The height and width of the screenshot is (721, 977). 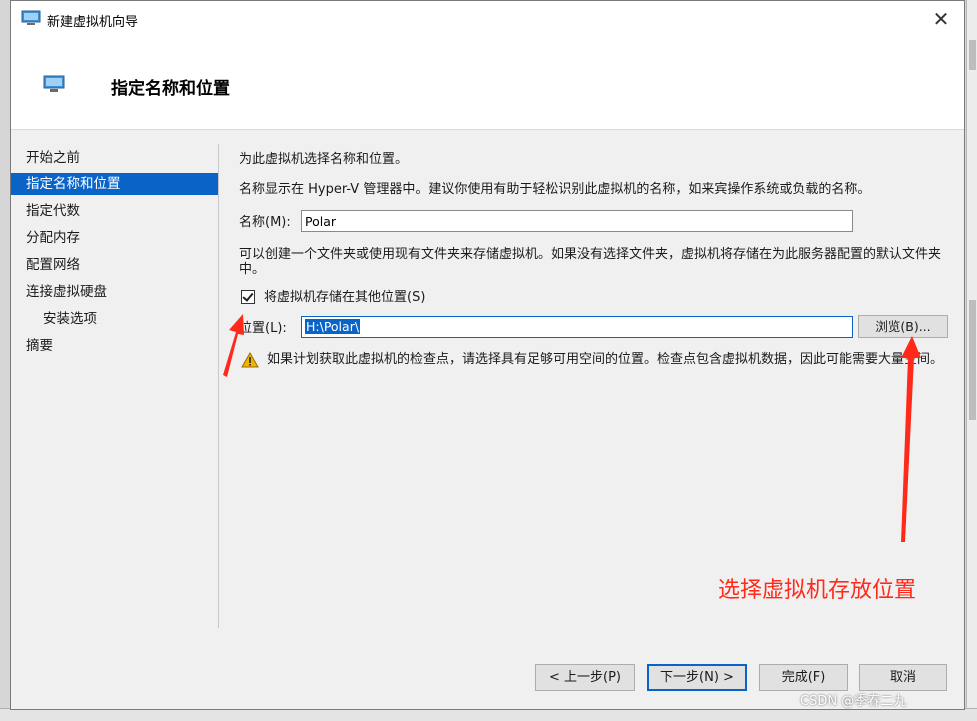 What do you see at coordinates (248, 297) in the screenshot?
I see `store-elsewhere-checkbox` at bounding box center [248, 297].